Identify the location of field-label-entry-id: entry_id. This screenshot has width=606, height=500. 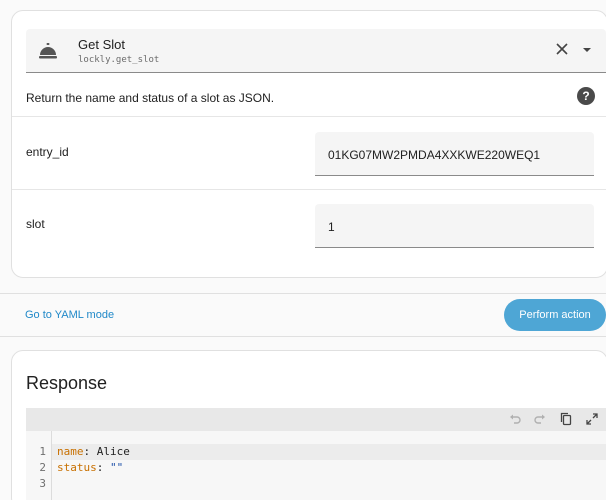
(47, 152).